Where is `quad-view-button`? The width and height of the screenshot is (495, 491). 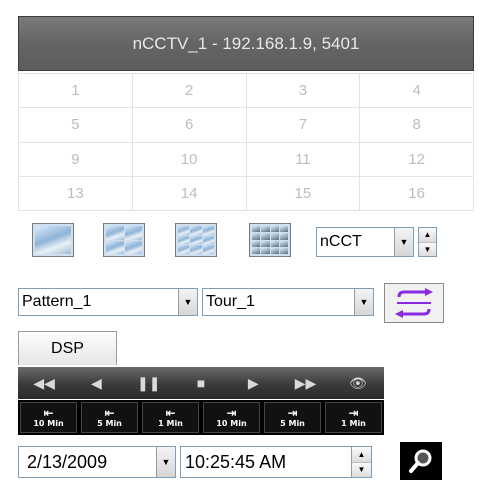
quad-view-button is located at coordinates (124, 240).